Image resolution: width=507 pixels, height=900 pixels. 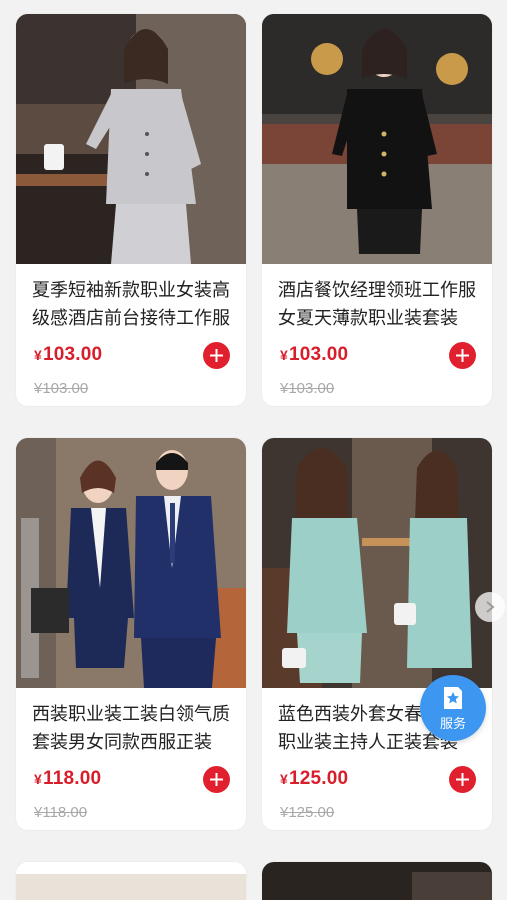 What do you see at coordinates (377, 304) in the screenshot?
I see `product-title: 酒店餐饮经理领班工作服女夏天薄款职业装套装` at bounding box center [377, 304].